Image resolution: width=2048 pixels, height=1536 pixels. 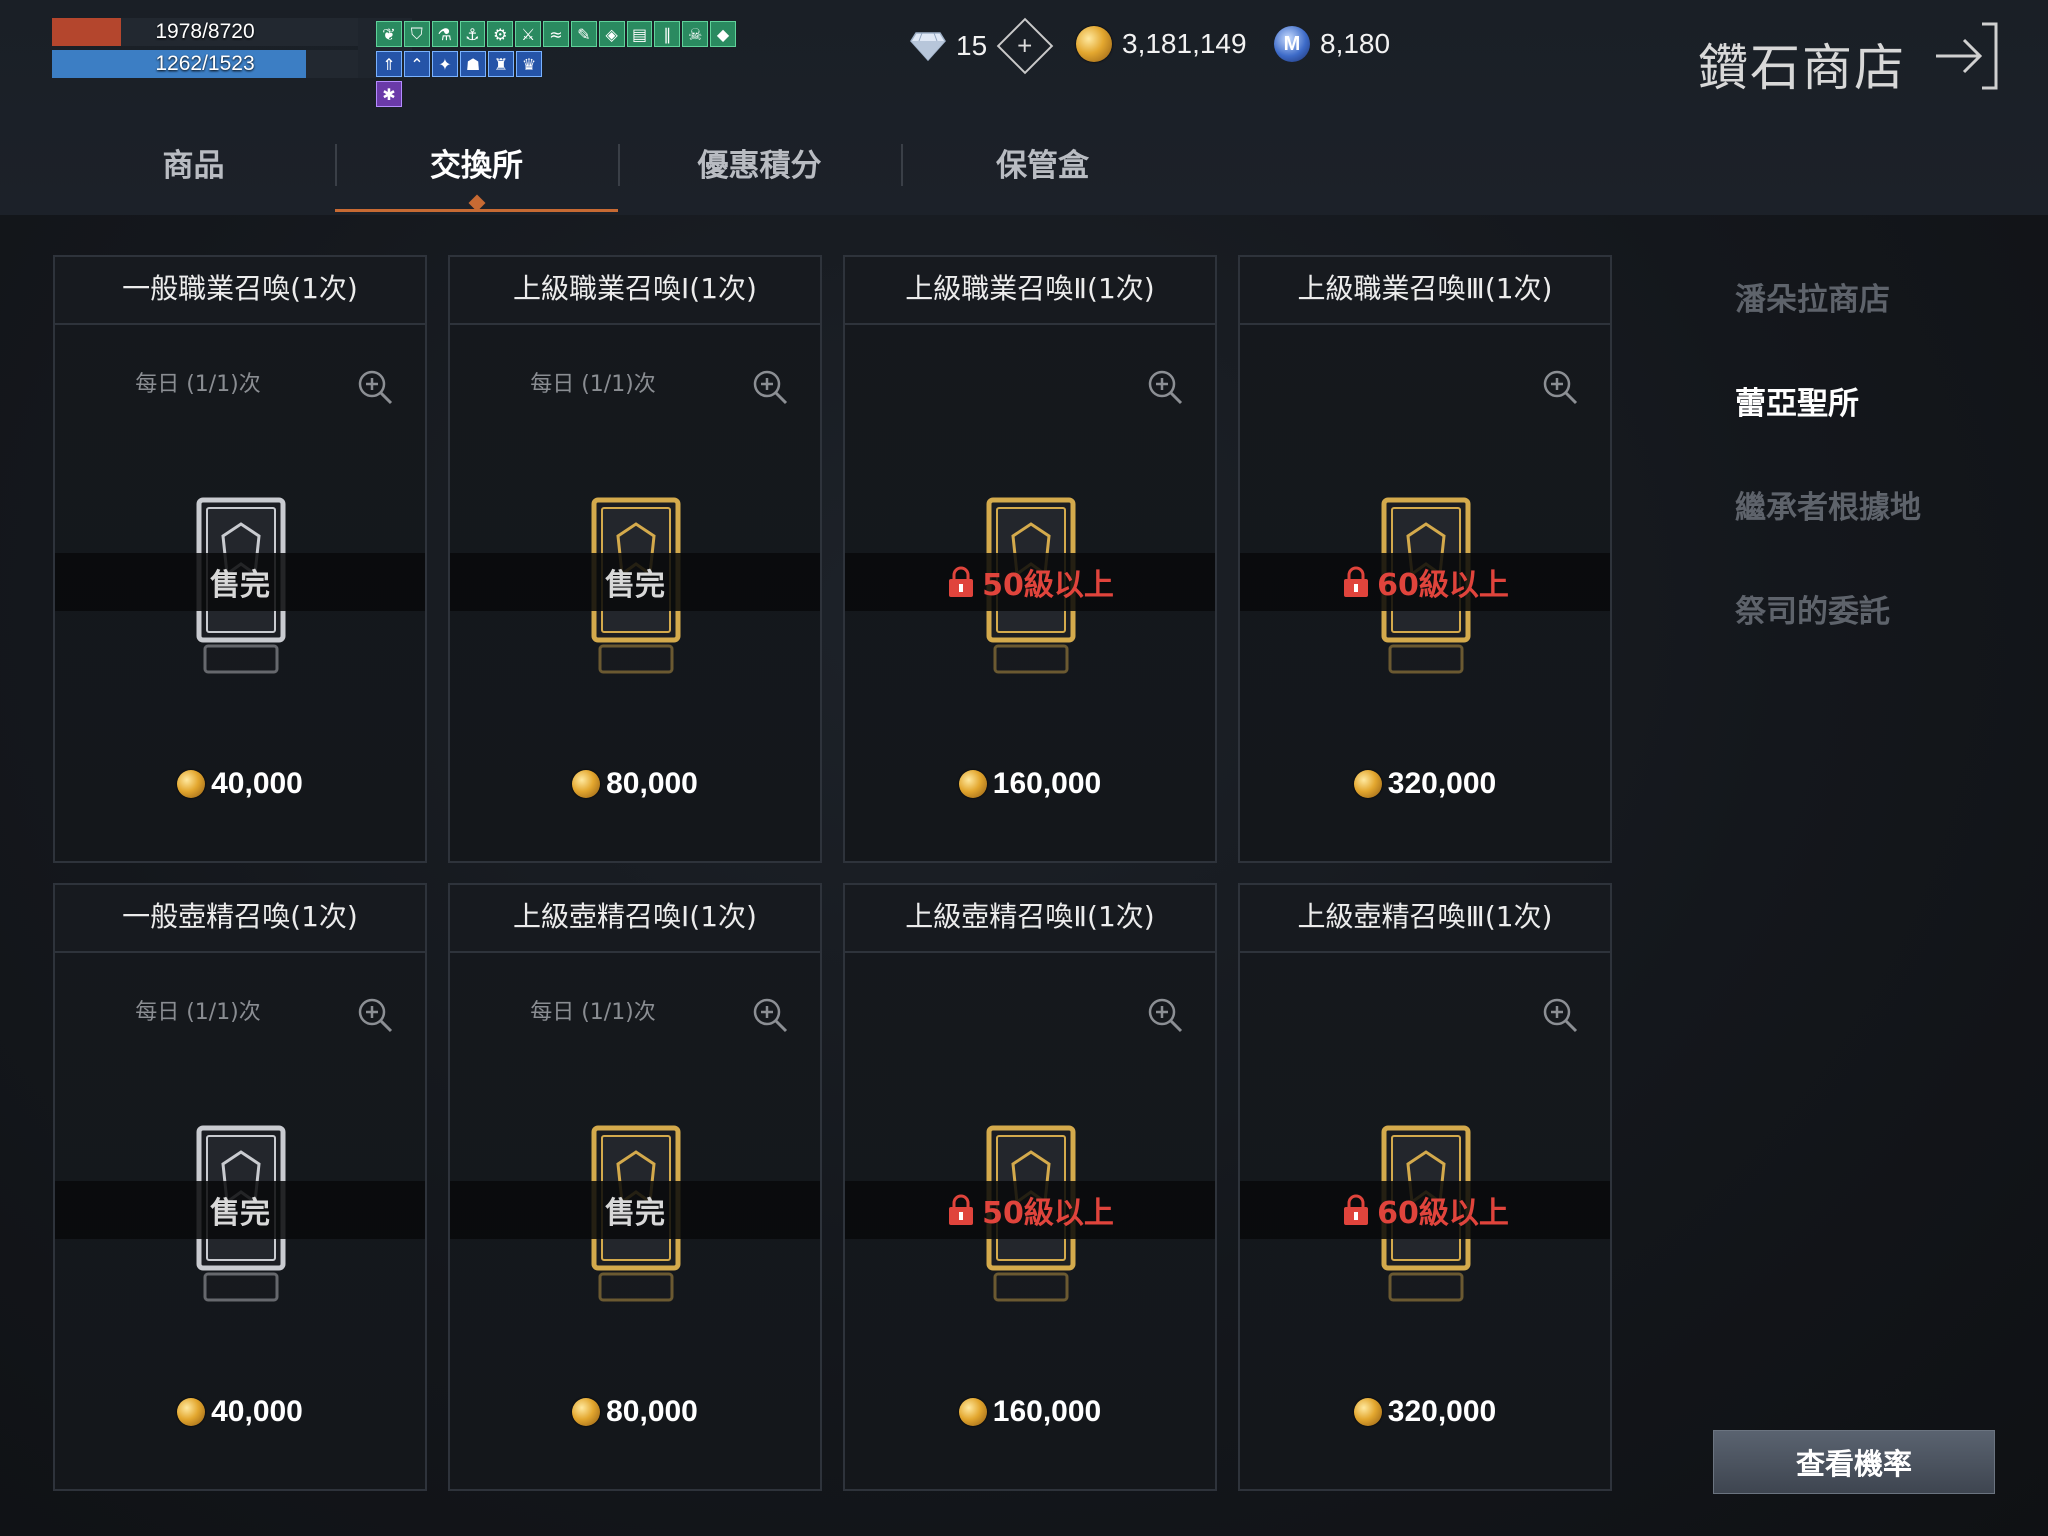 I want to click on shop-item-card: 上級職業召喚Ⅰ(1次) 每日 (1/1)次 售完 80,000, so click(x=635, y=559).